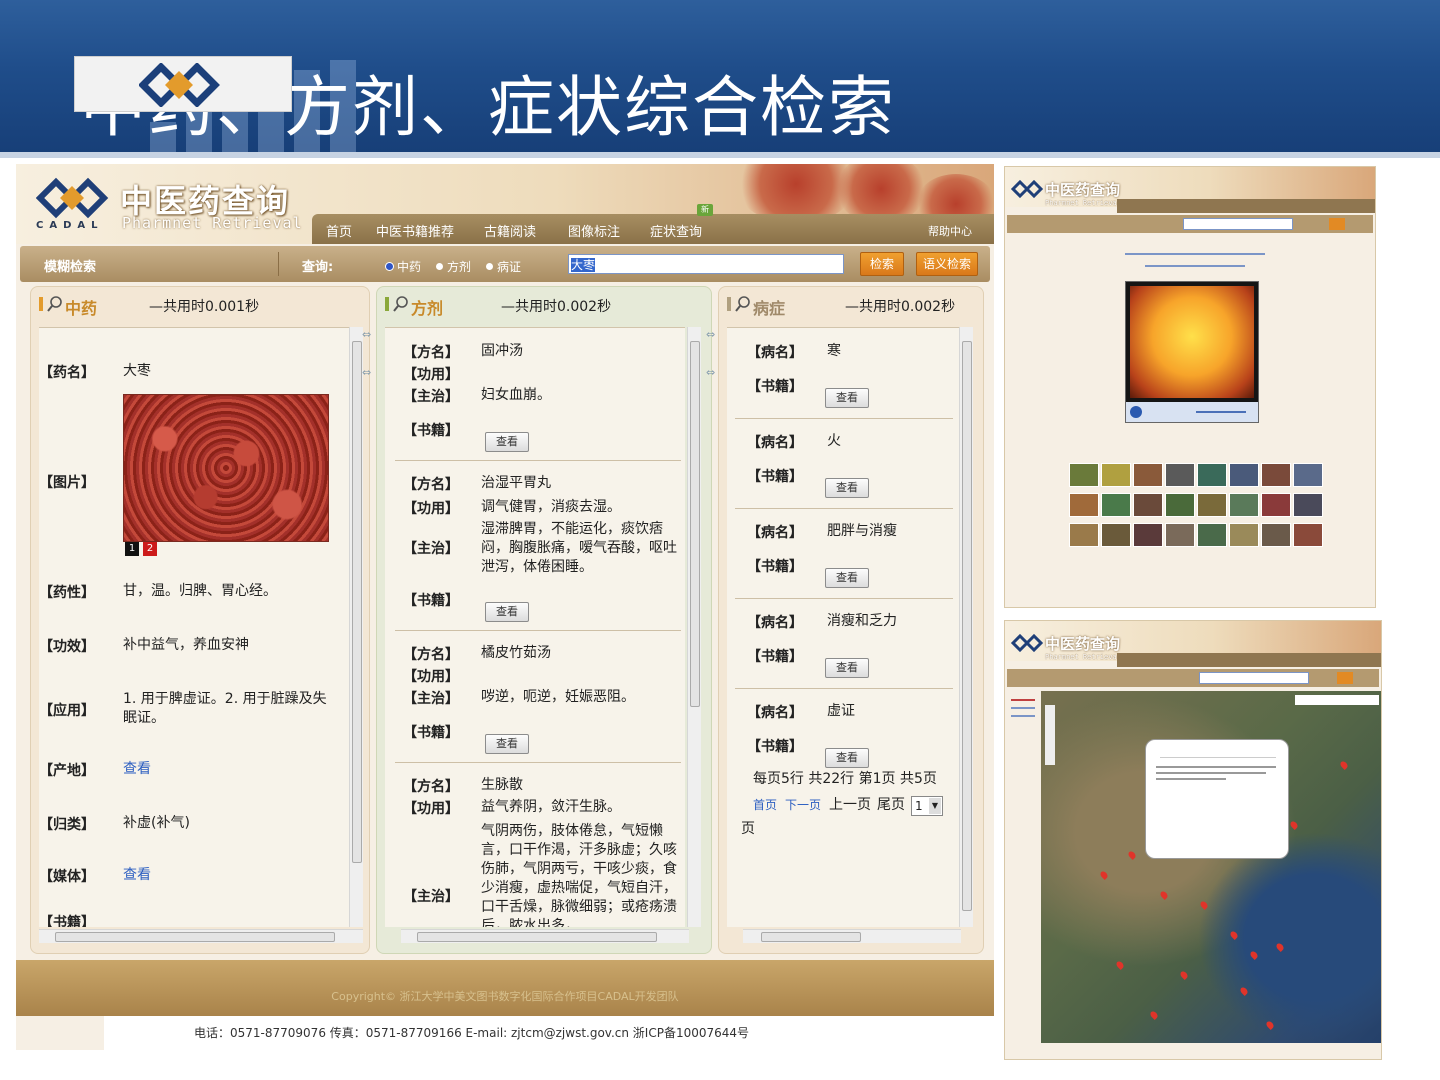  What do you see at coordinates (150, 549) in the screenshot?
I see `image-page-2: 2` at bounding box center [150, 549].